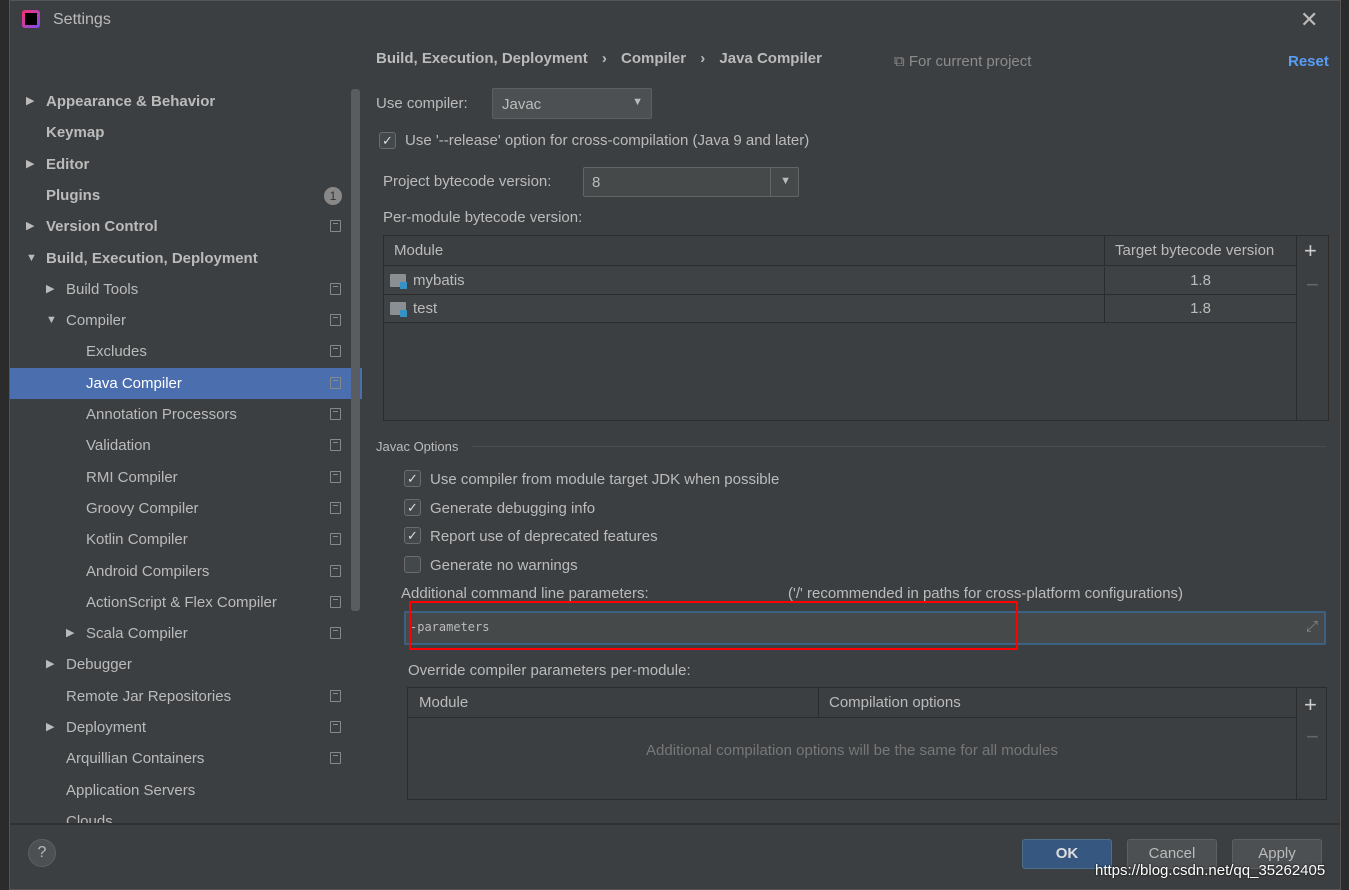 The width and height of the screenshot is (1349, 890). Describe the element at coordinates (1309, 20) in the screenshot. I see `close-icon: ✕` at that location.